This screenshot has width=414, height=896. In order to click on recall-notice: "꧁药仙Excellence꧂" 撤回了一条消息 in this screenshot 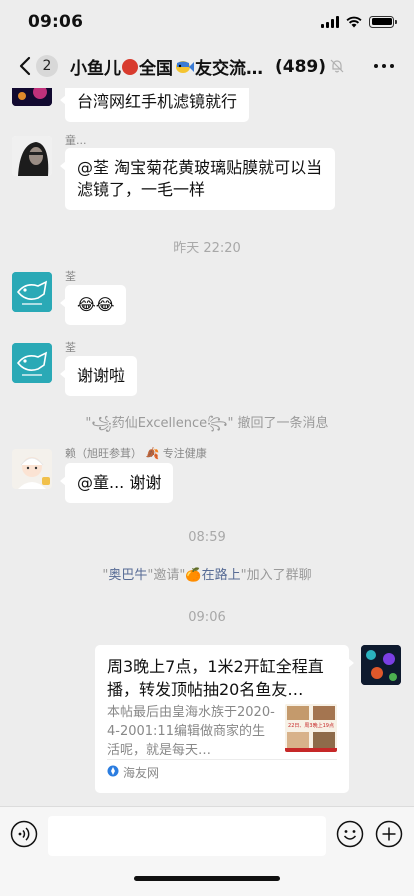, I will do `click(207, 423)`.